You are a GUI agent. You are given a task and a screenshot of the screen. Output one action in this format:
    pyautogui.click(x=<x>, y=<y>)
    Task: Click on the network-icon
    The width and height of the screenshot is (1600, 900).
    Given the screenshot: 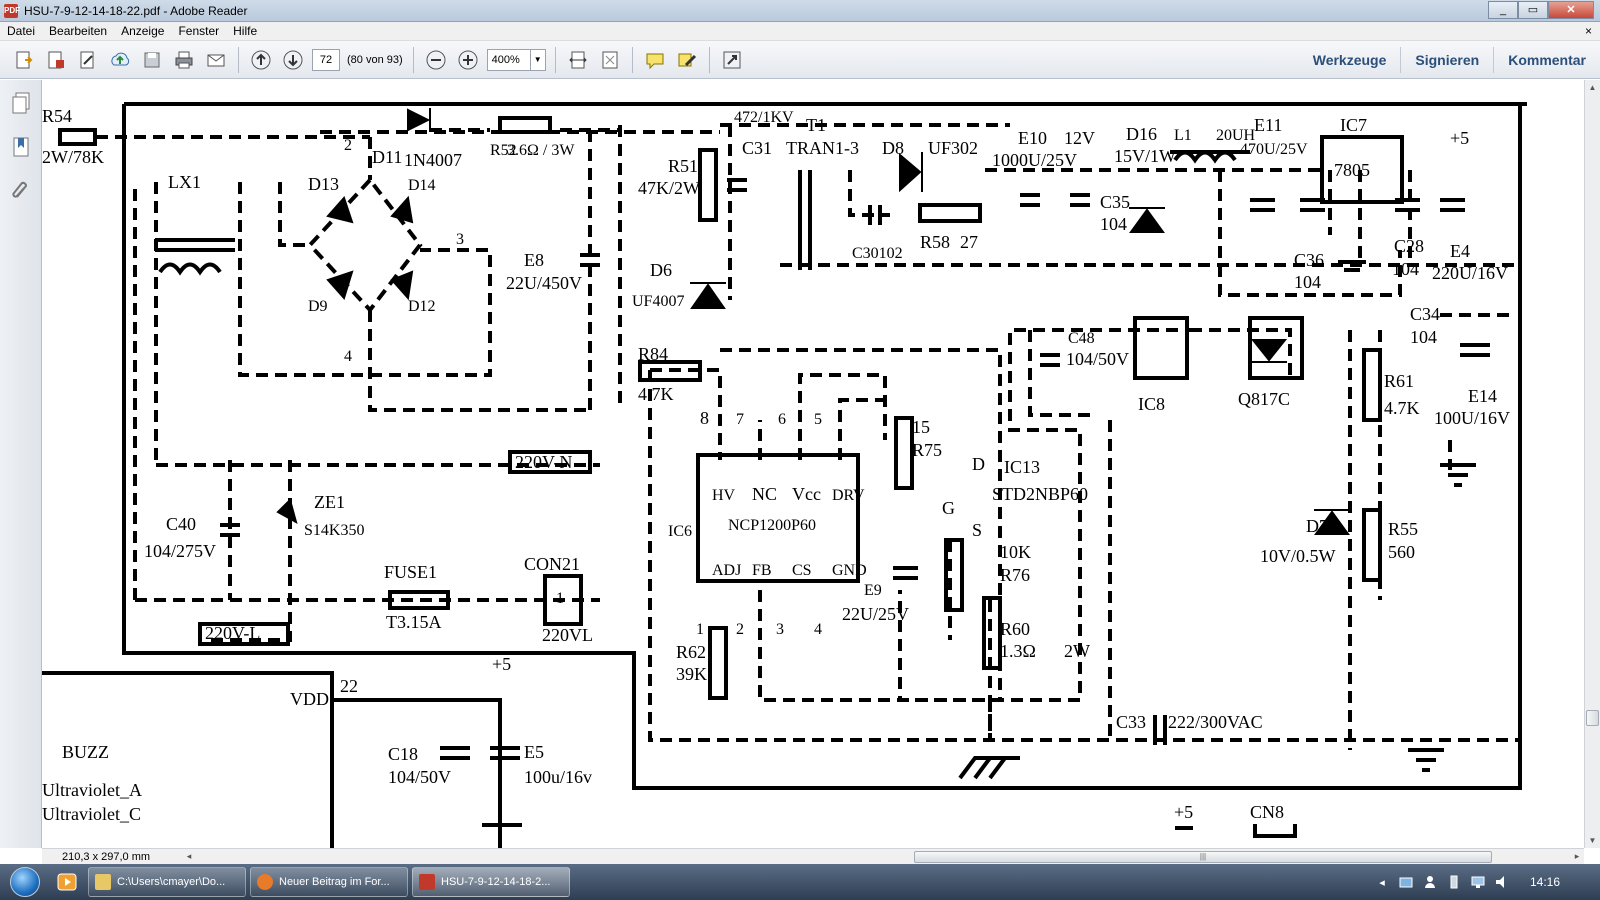 What is the action you would take?
    pyautogui.click(x=1478, y=882)
    